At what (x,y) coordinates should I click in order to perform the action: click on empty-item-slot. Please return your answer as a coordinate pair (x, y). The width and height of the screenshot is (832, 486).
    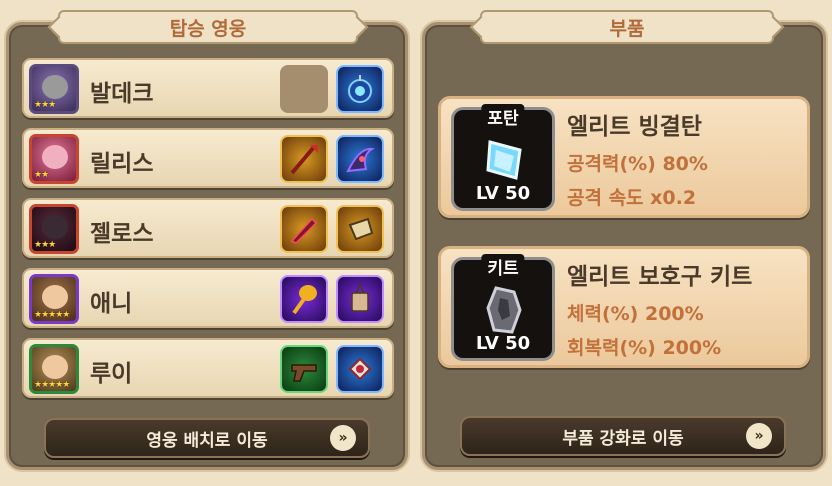
    Looking at the image, I should click on (304, 89).